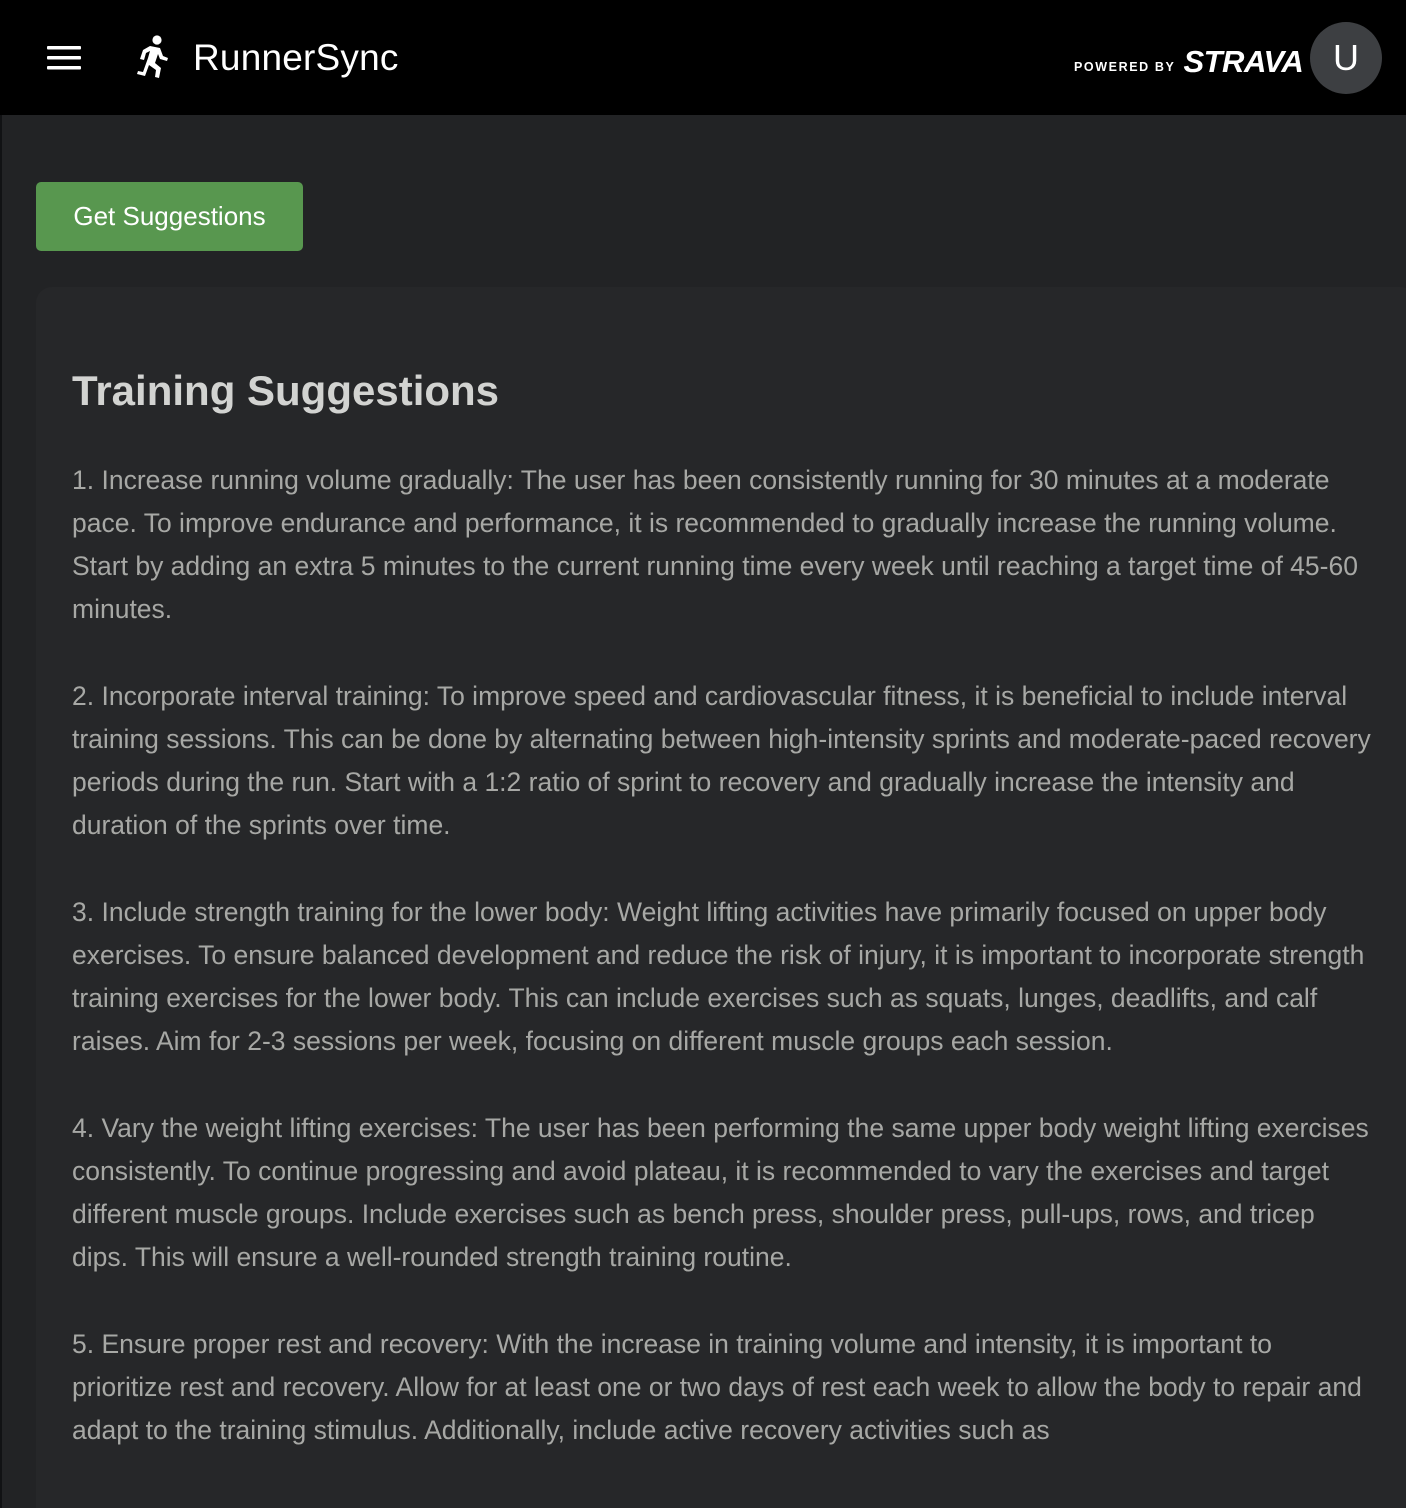 This screenshot has width=1406, height=1508. I want to click on powered-by-strava-badge: POWERED BY STRAVA, so click(1189, 60).